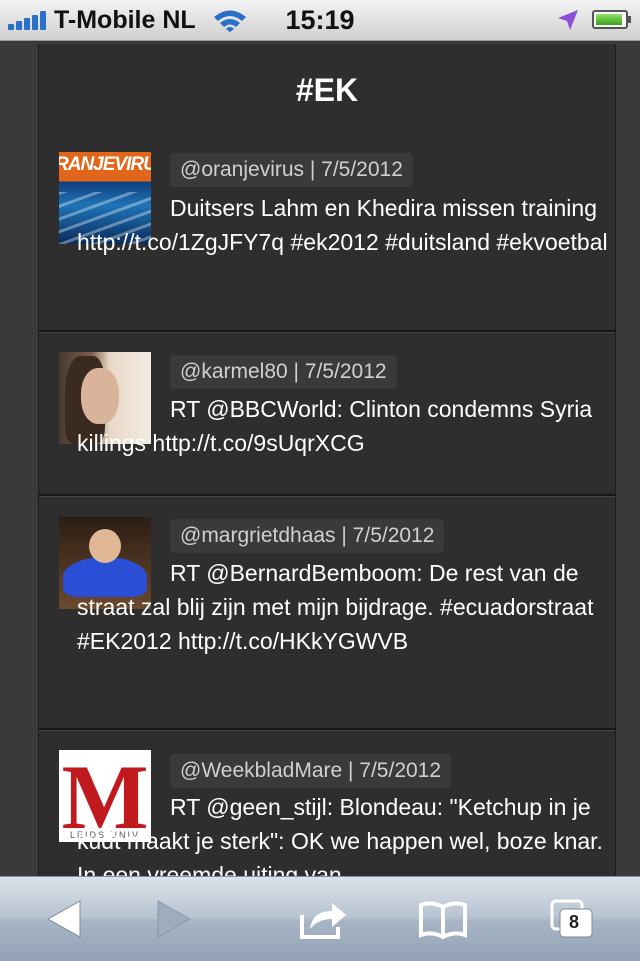  I want to click on back-arrow-icon, so click(65, 919).